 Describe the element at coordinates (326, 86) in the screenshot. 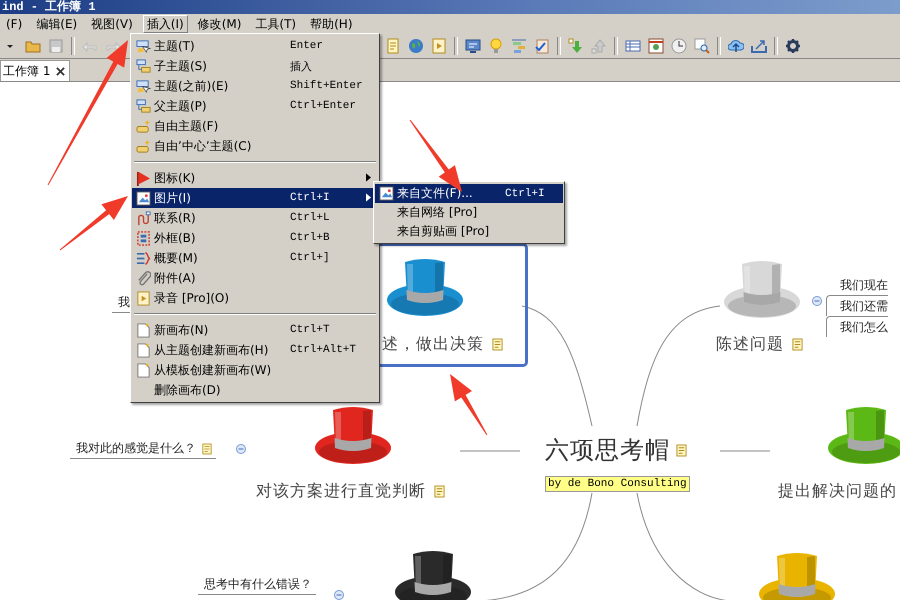

I see `shortcut-label: Shift+Enter` at that location.